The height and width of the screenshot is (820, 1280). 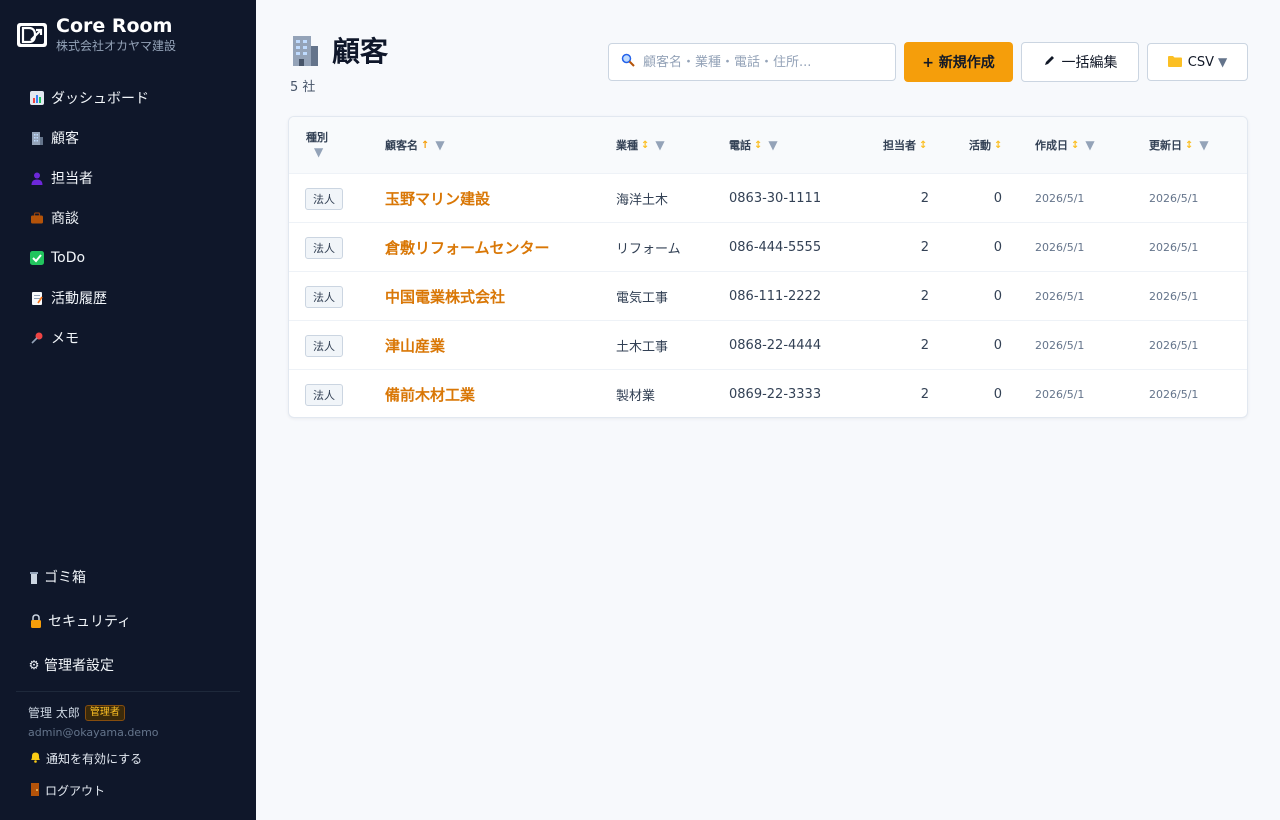 I want to click on column-name: 顧客名 ↑ ▼, so click(x=415, y=145).